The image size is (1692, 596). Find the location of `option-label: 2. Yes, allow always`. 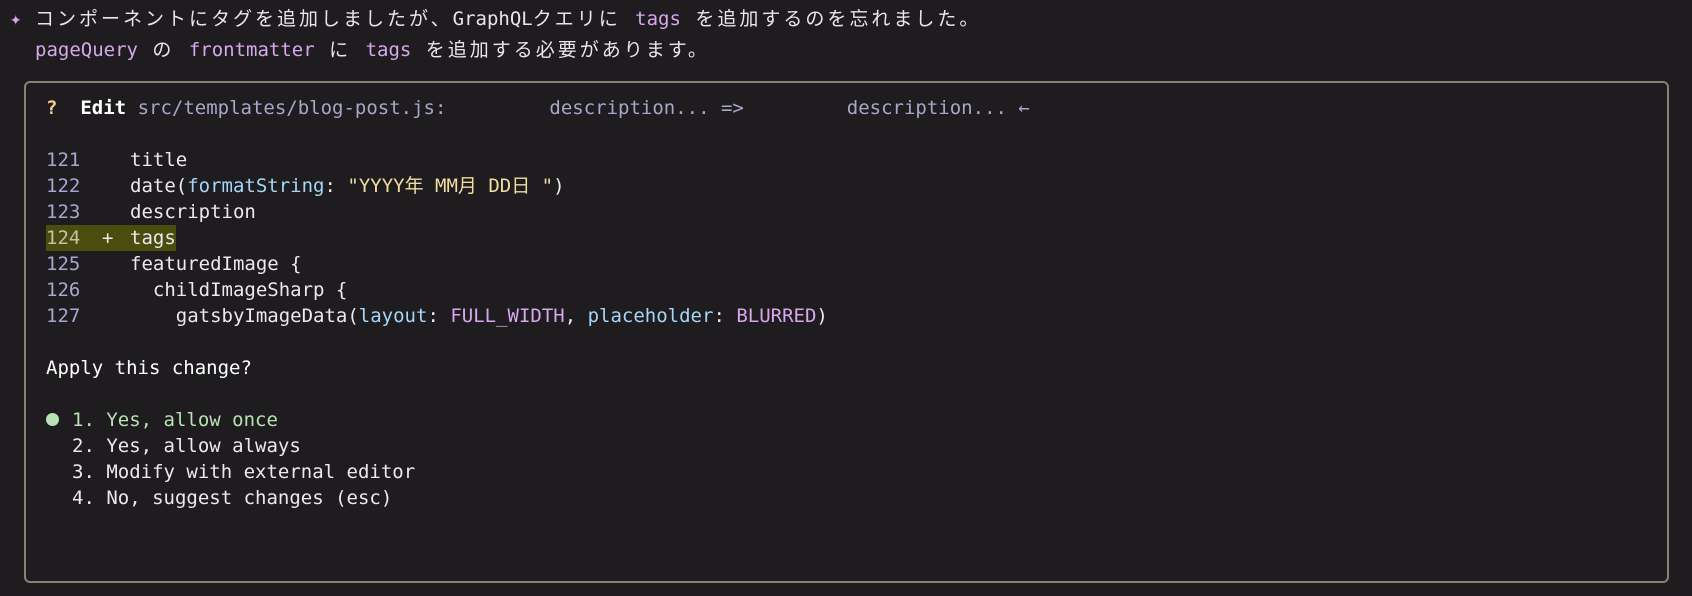

option-label: 2. Yes, allow always is located at coordinates (186, 446).